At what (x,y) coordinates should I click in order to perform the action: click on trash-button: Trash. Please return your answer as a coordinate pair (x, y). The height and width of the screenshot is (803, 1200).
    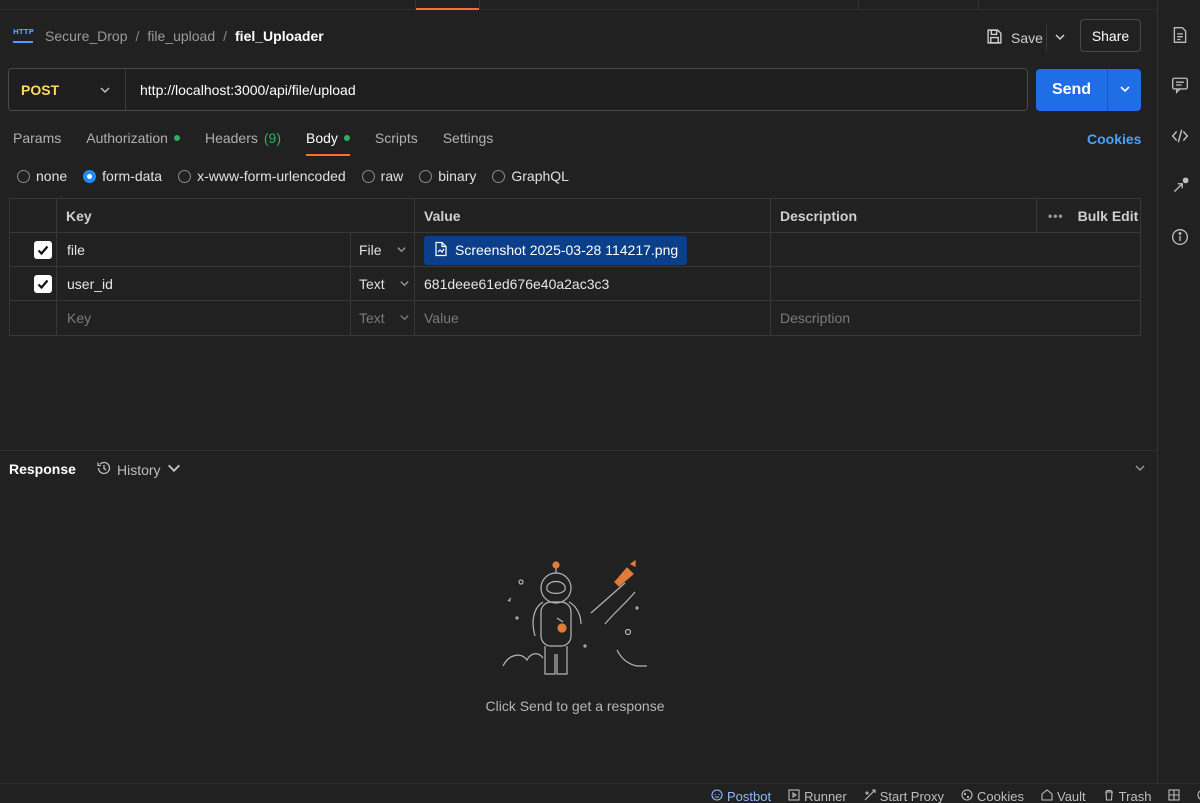
    Looking at the image, I should click on (1127, 796).